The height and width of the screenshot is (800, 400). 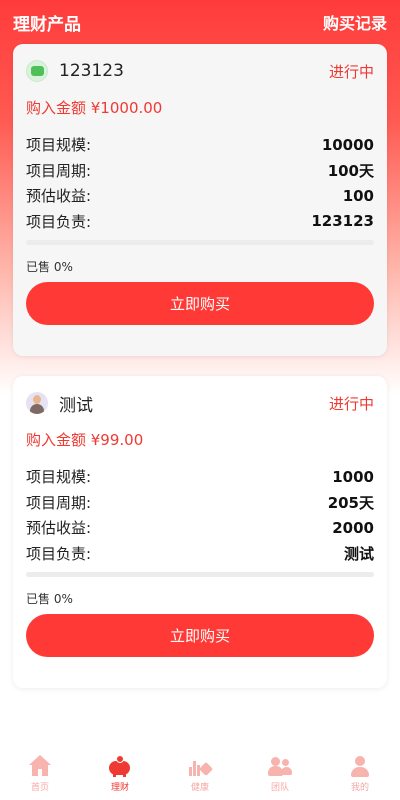 What do you see at coordinates (359, 788) in the screenshot?
I see `tab-label: 我的` at bounding box center [359, 788].